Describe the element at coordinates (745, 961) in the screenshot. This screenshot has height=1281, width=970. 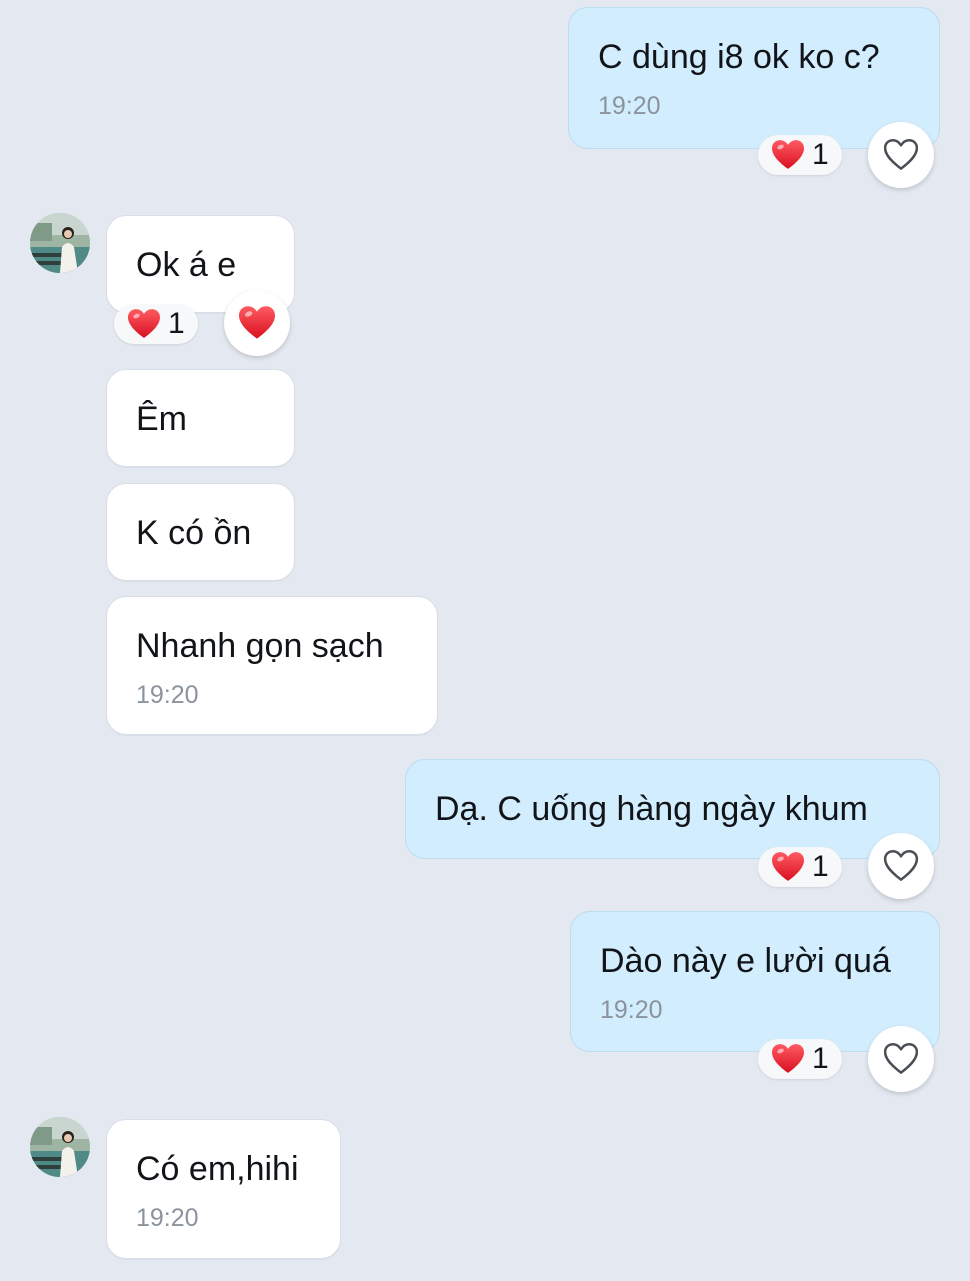
I see `message-text: Dào này e lười quá` at that location.